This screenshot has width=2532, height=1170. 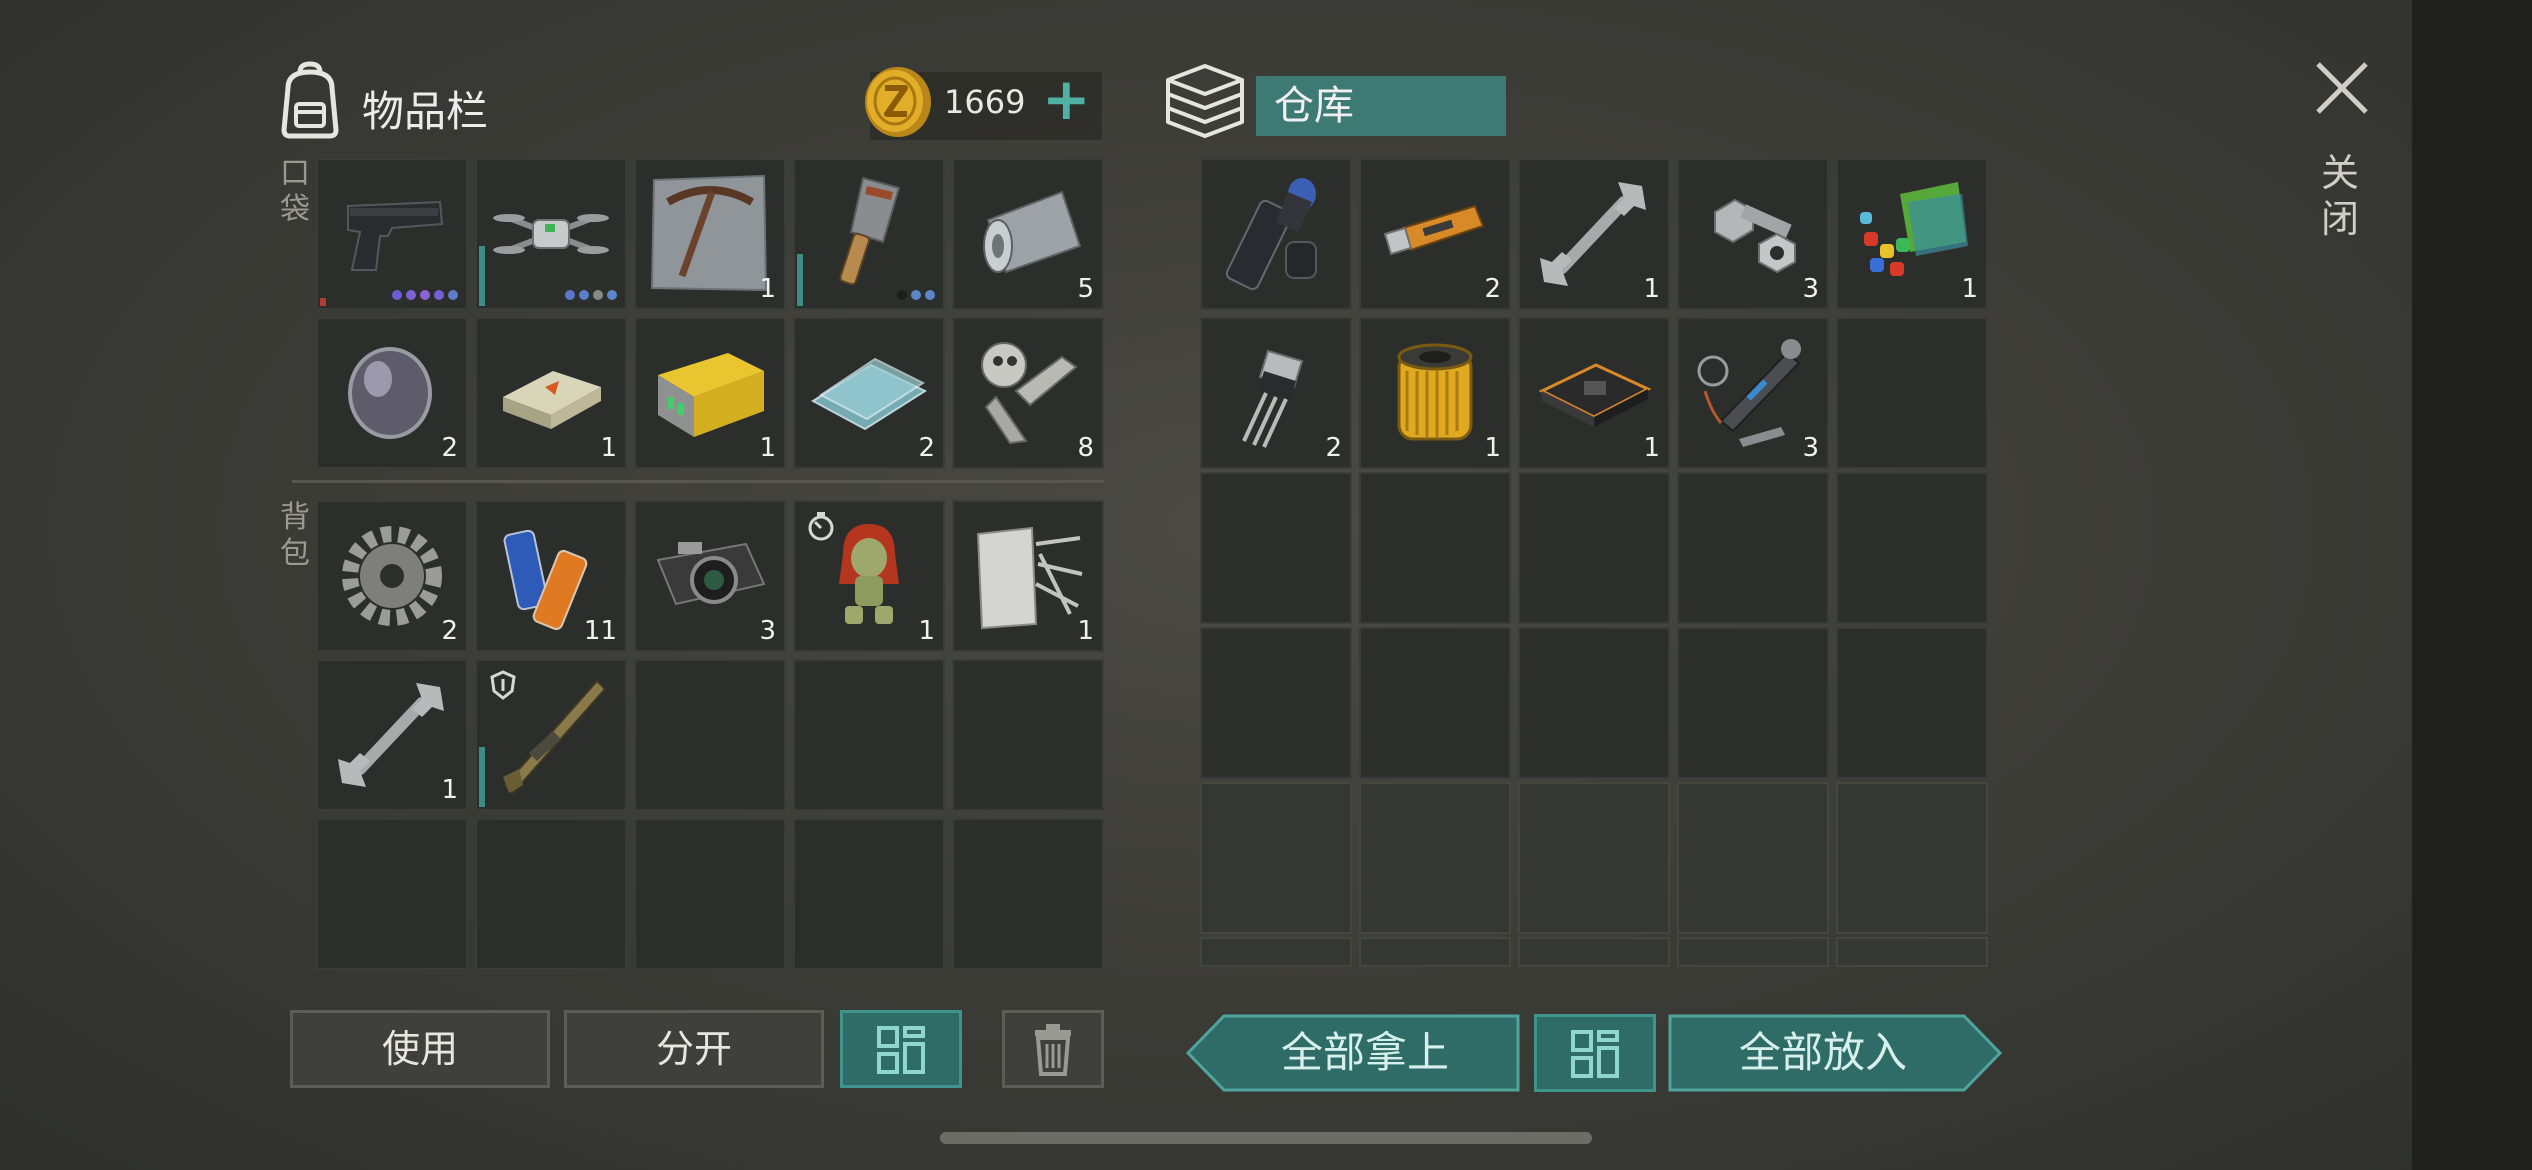 I want to click on wrench-icon, so click(x=1593, y=234).